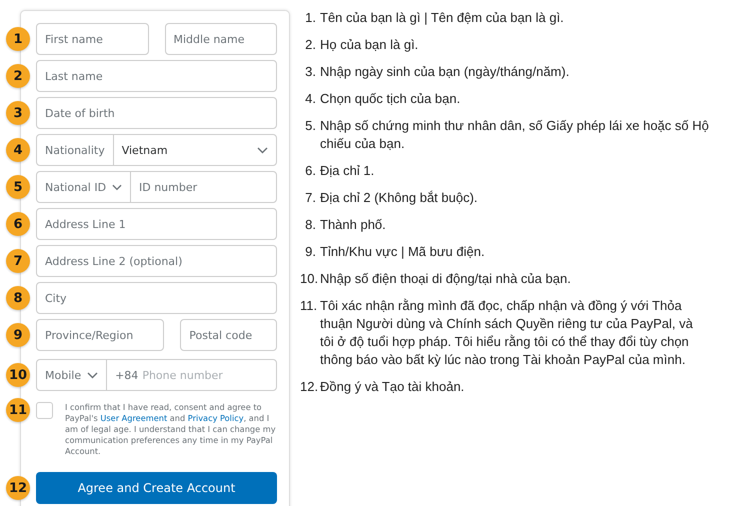 This screenshot has width=730, height=506. Describe the element at coordinates (18, 113) in the screenshot. I see `step-badge: 3` at that location.